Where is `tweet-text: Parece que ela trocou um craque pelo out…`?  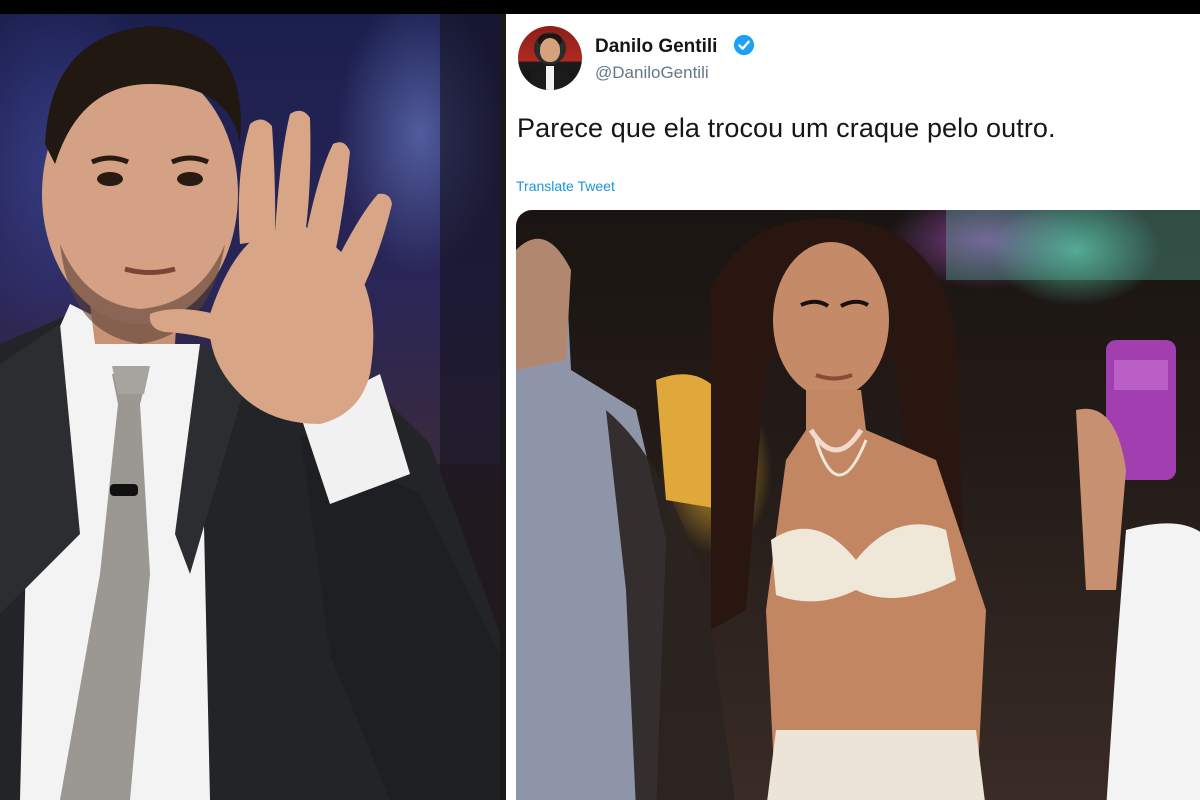 tweet-text: Parece que ela trocou um craque pelo out… is located at coordinates (786, 128).